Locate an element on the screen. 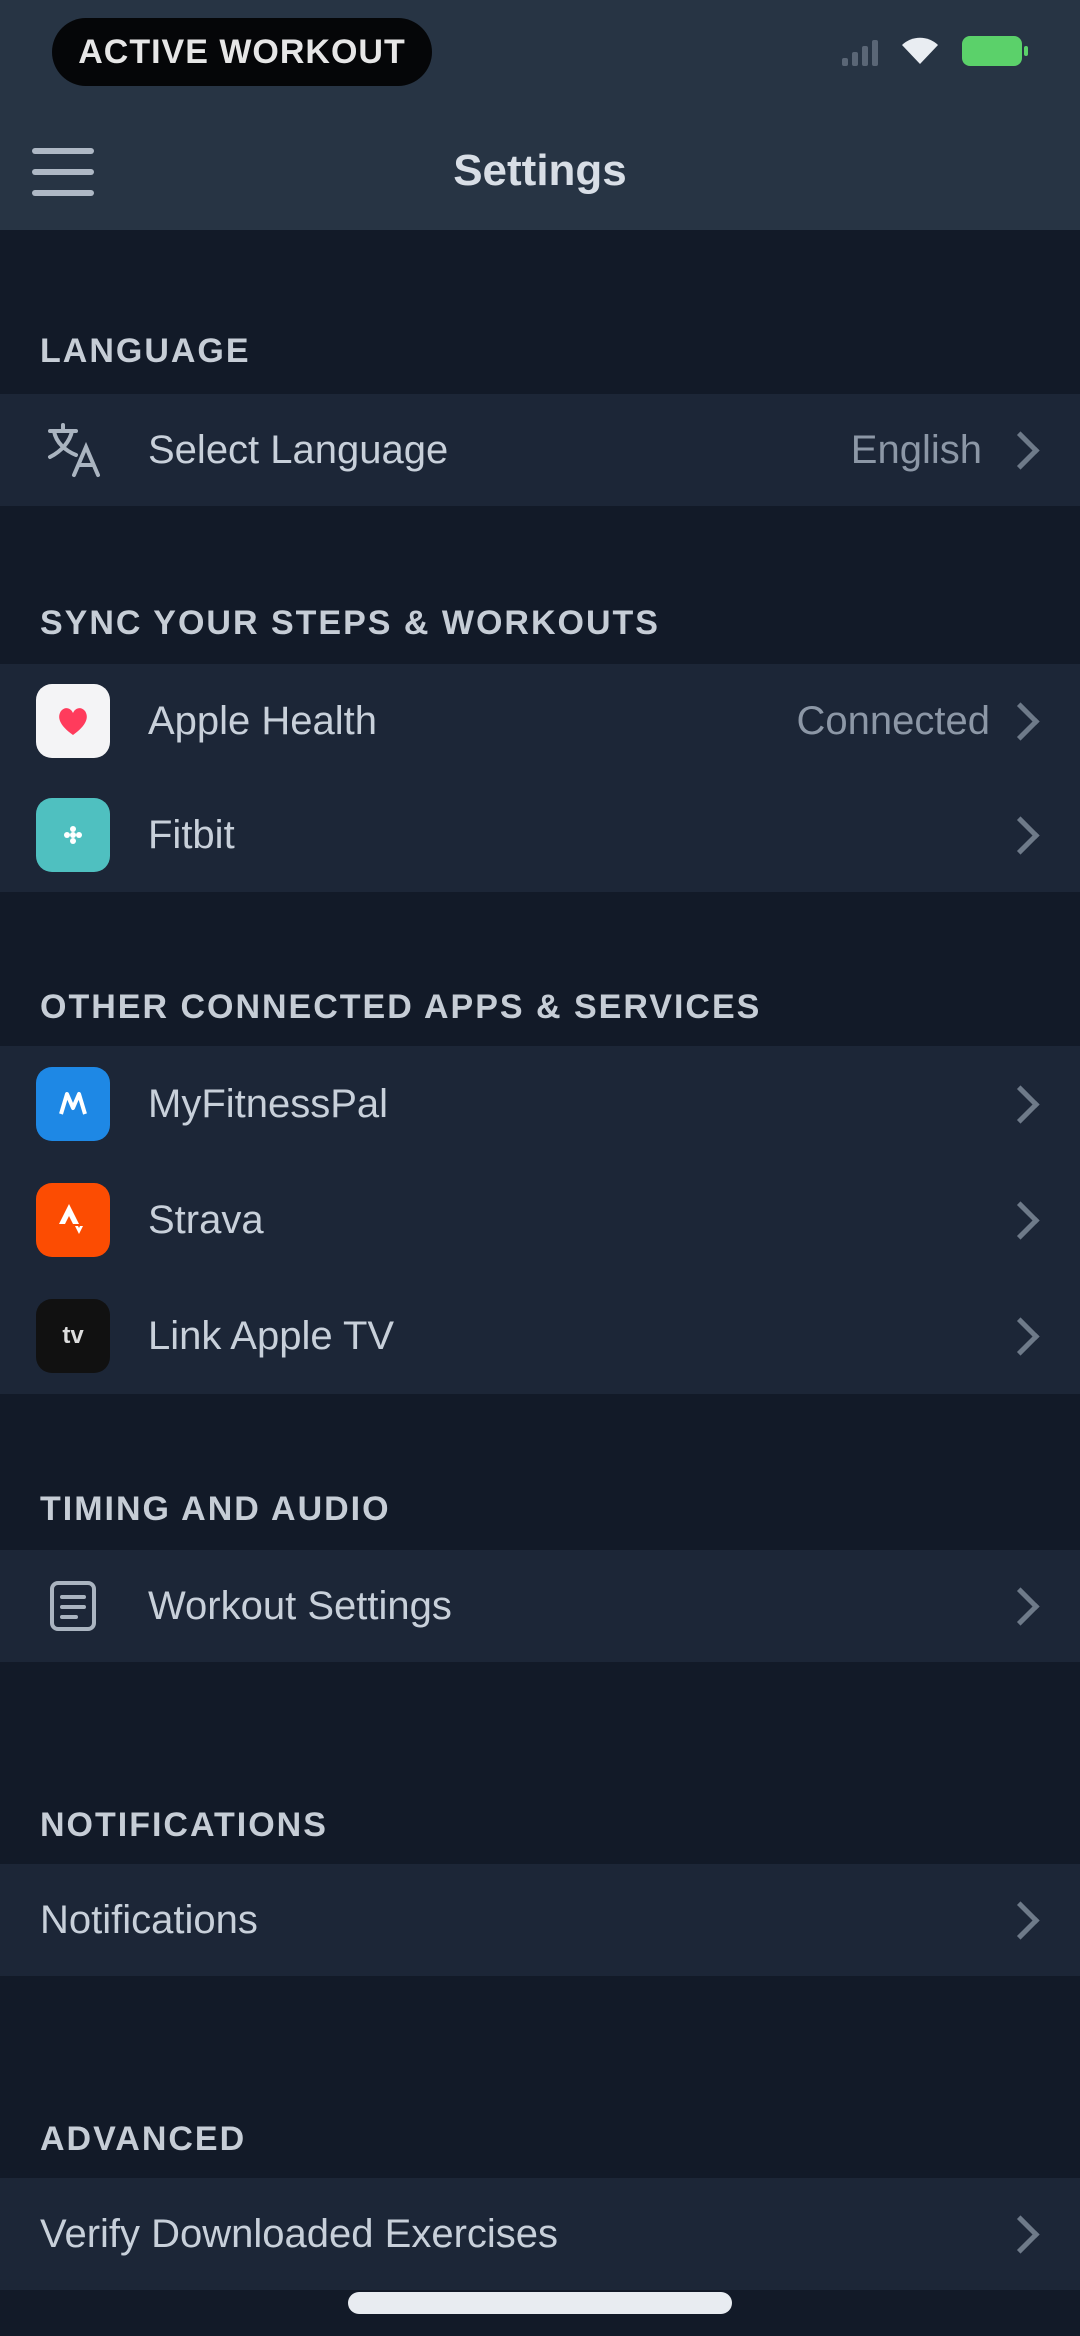  row-strava: Strava is located at coordinates (540, 1220).